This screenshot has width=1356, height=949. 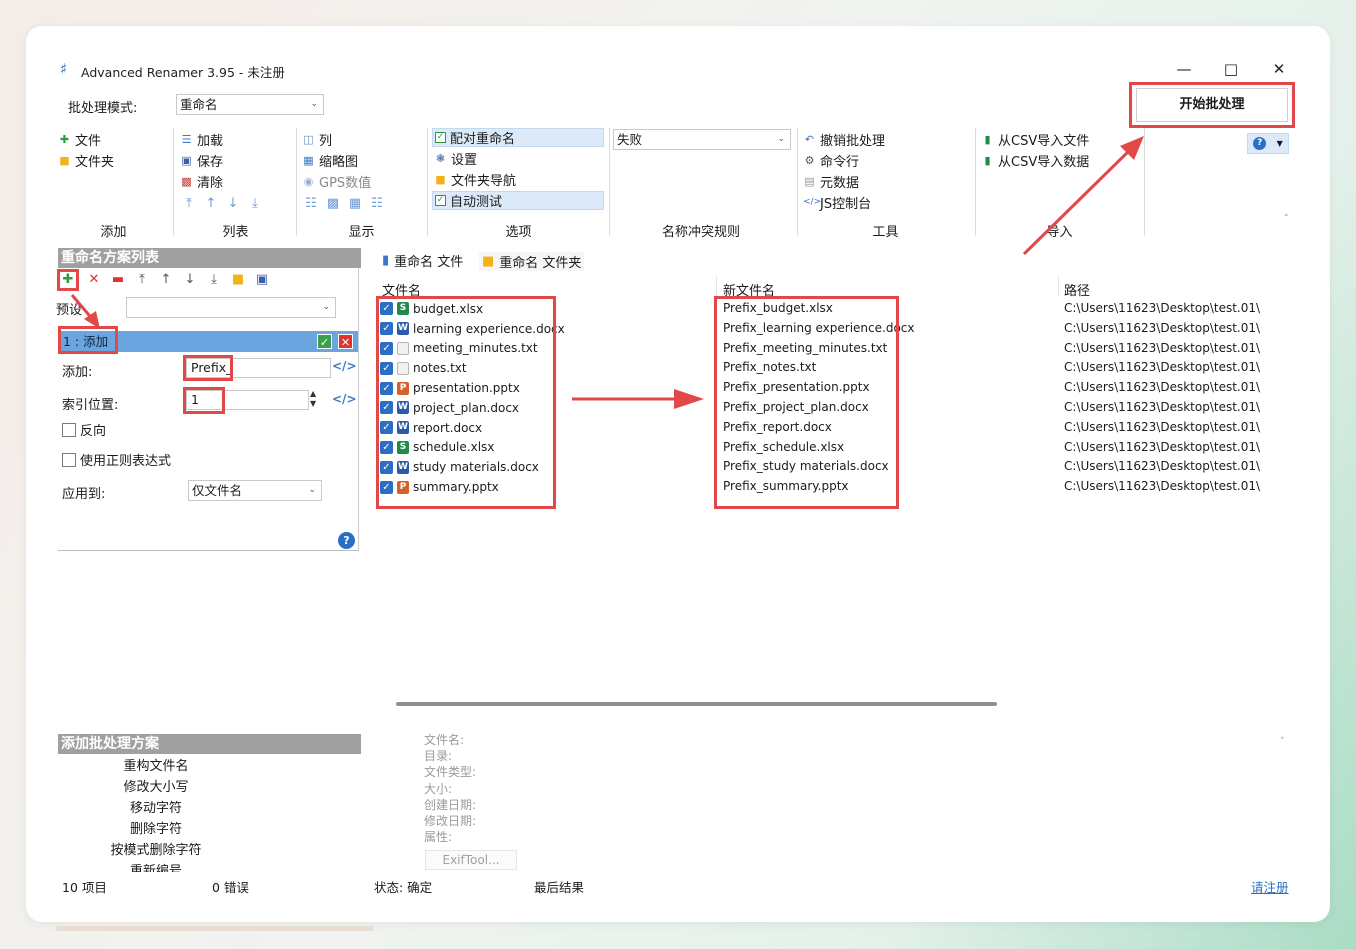 I want to click on index-stepper: ▲ ▼, so click(x=313, y=399).